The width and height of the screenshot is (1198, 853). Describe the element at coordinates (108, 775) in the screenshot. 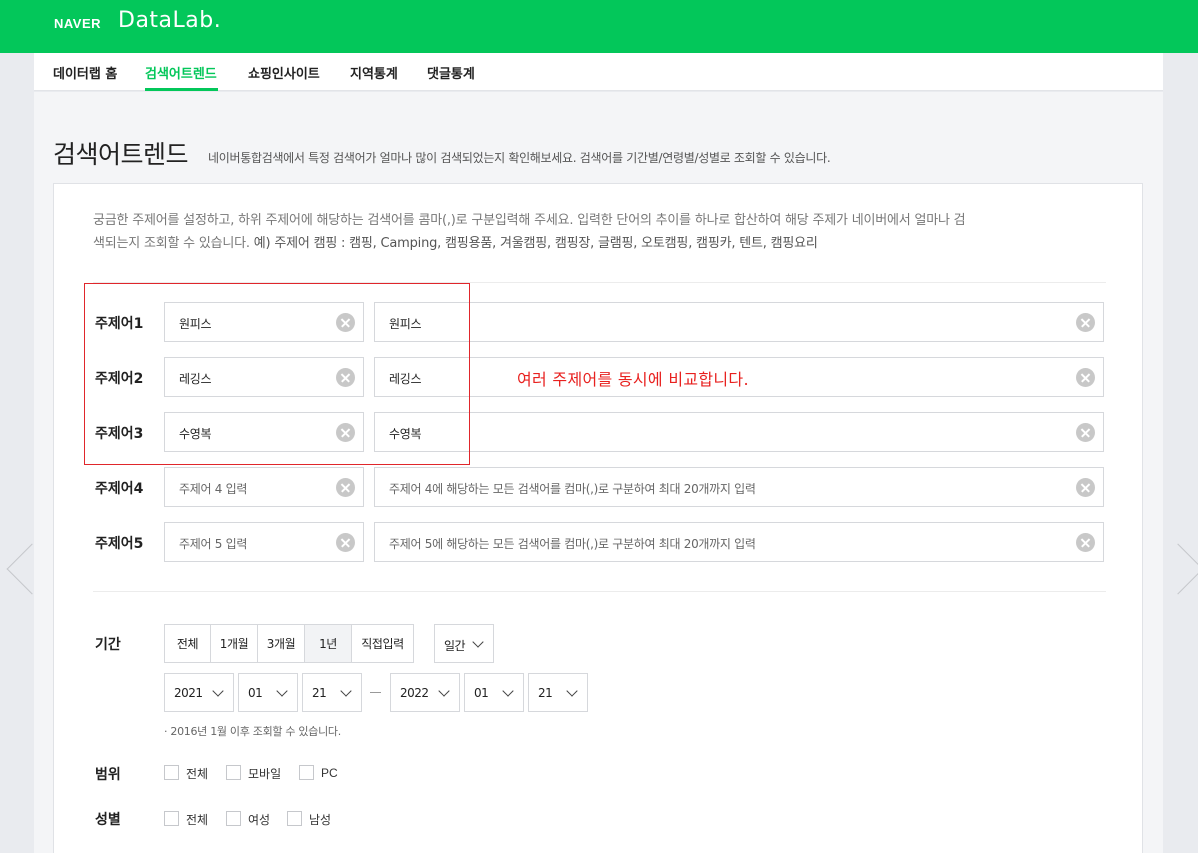

I see `scope-label: 범위` at that location.